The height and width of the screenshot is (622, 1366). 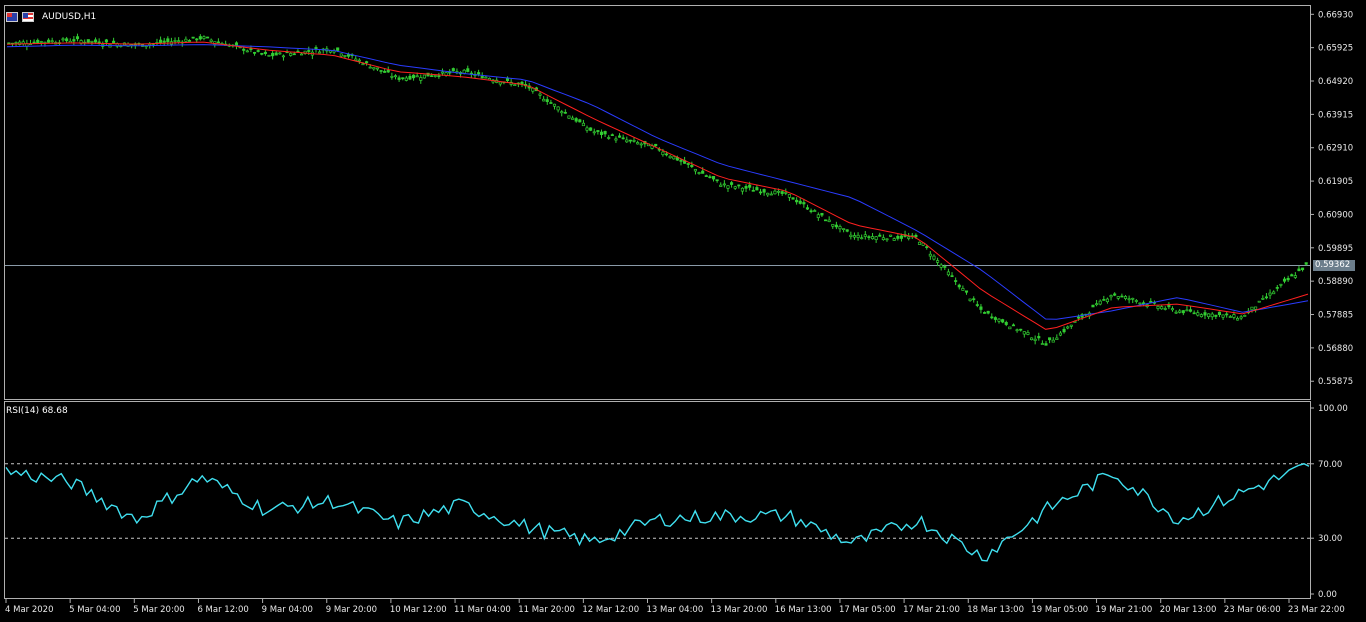 I want to click on time-tick-label: 19 Mar 21:00, so click(x=1124, y=610).